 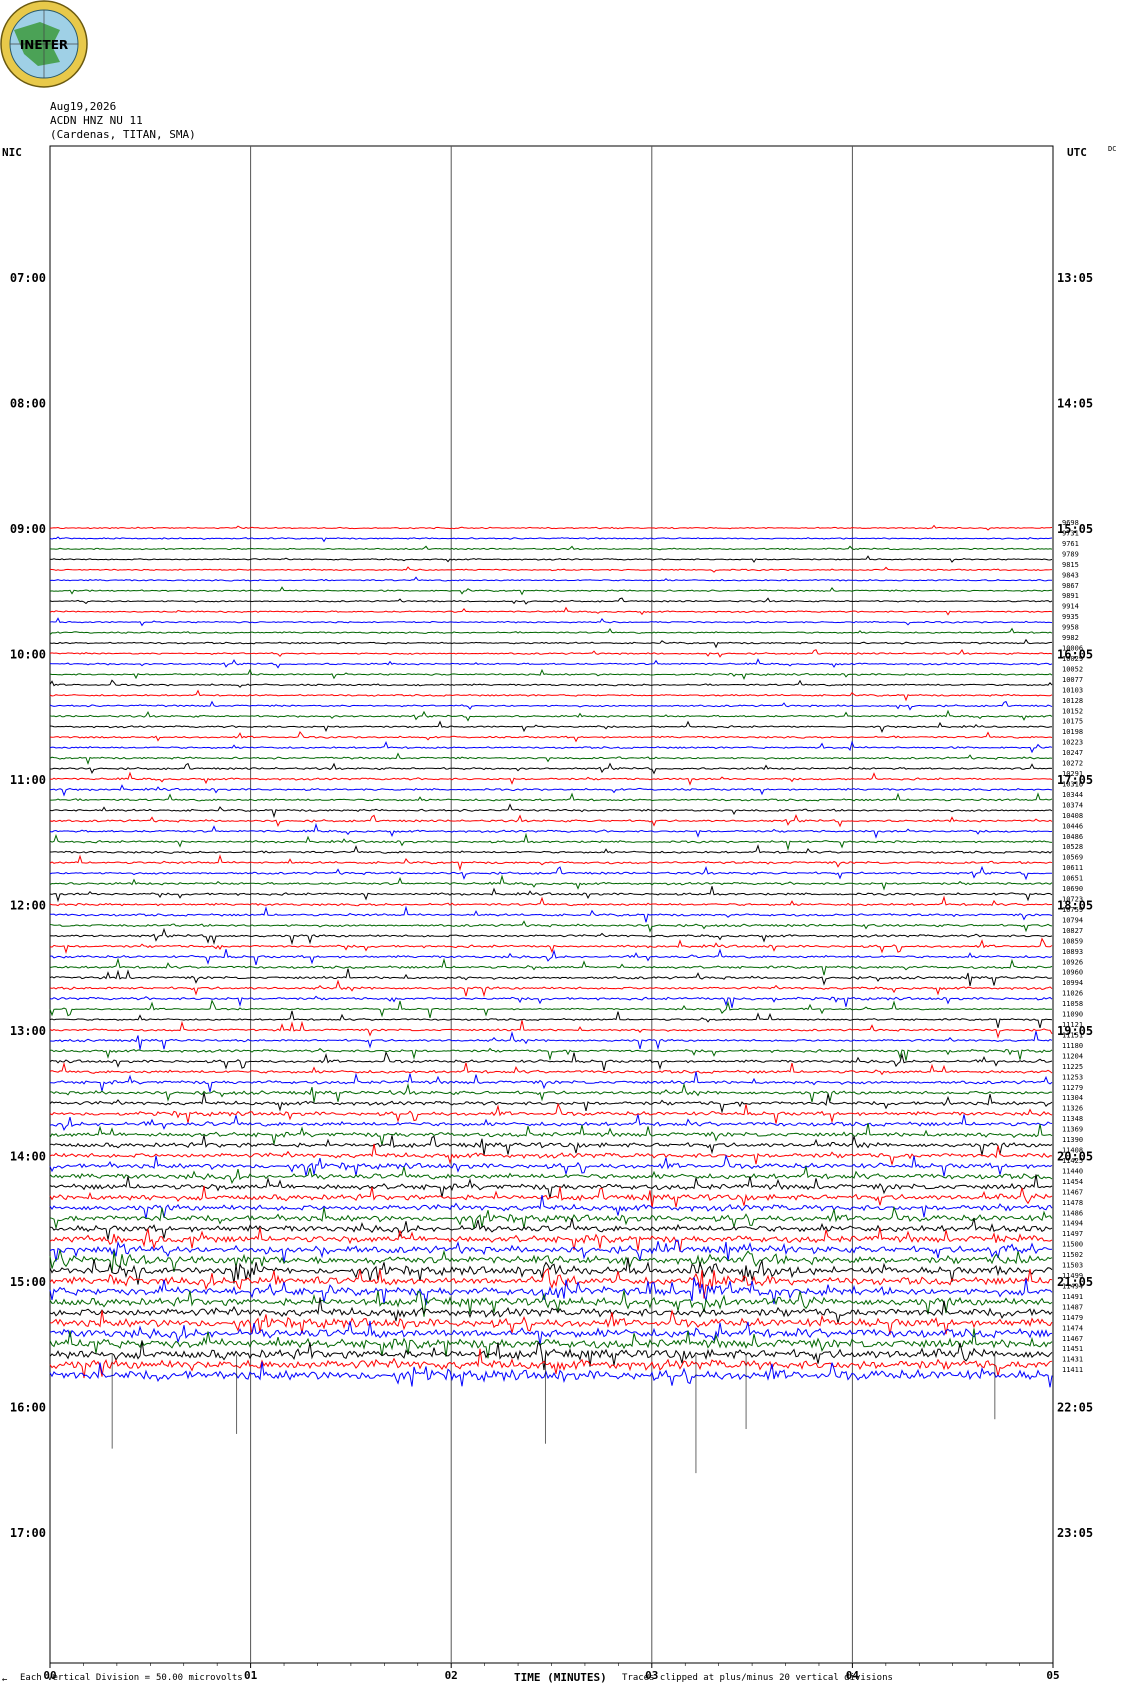 What do you see at coordinates (28, 278) in the screenshot?
I see `left-hour-label: 07:00` at bounding box center [28, 278].